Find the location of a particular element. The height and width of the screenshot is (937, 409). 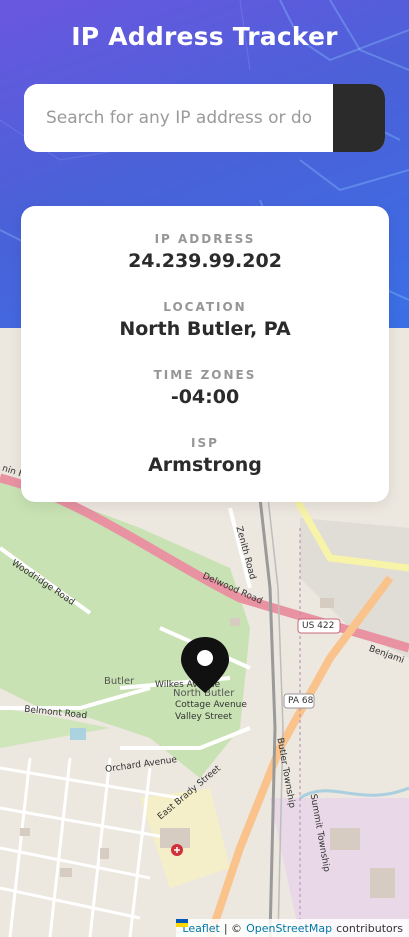

chevron-right-icon is located at coordinates (30, 91).